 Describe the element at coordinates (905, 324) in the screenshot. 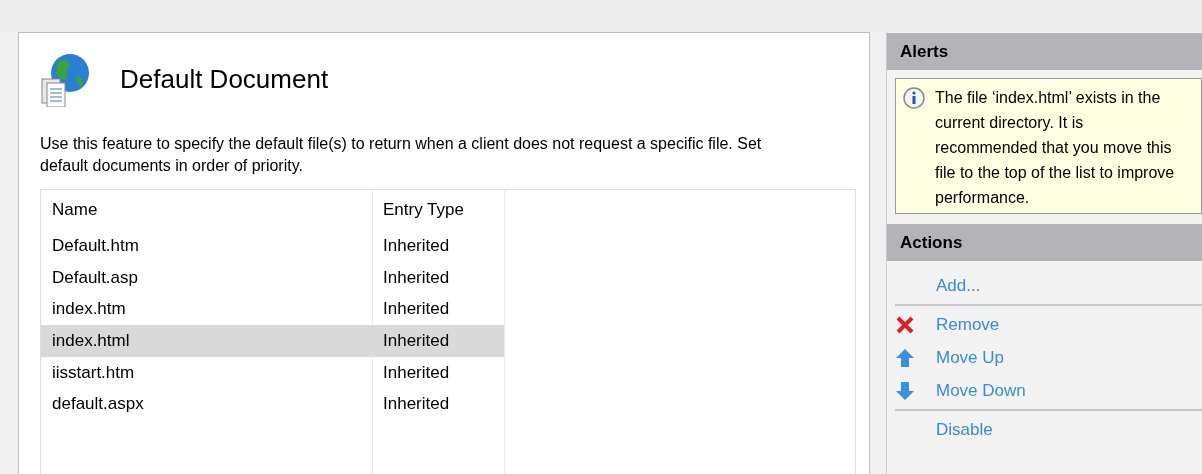

I see `x-icon` at that location.